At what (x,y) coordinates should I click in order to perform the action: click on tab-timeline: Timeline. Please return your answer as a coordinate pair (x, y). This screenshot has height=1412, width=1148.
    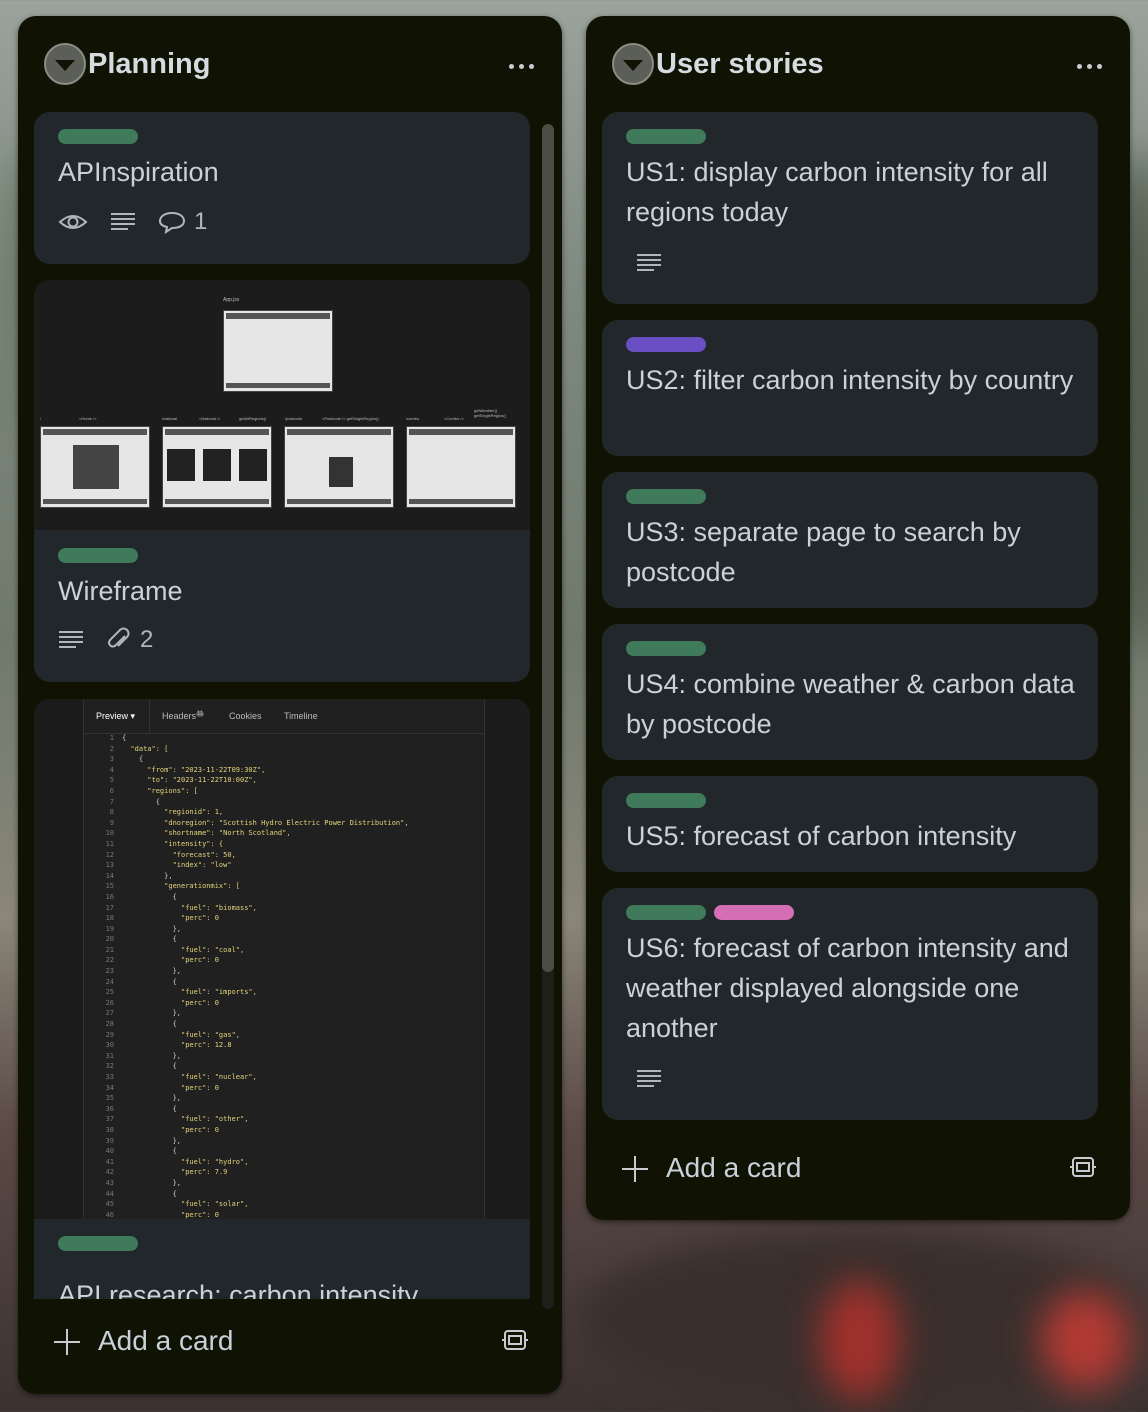
    Looking at the image, I should click on (301, 716).